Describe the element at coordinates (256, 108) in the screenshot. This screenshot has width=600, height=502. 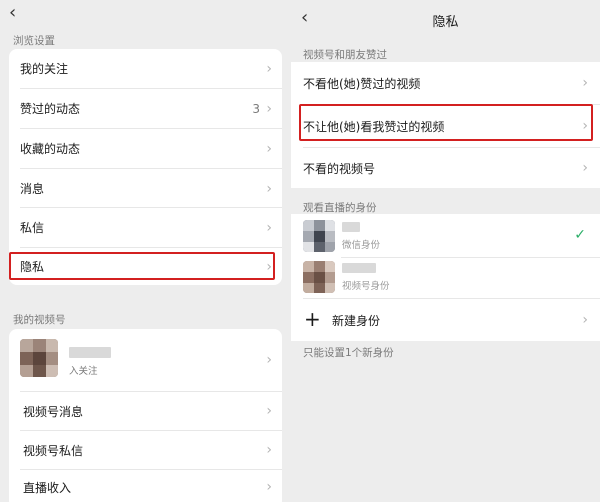
I see `liked-count: 3` at that location.